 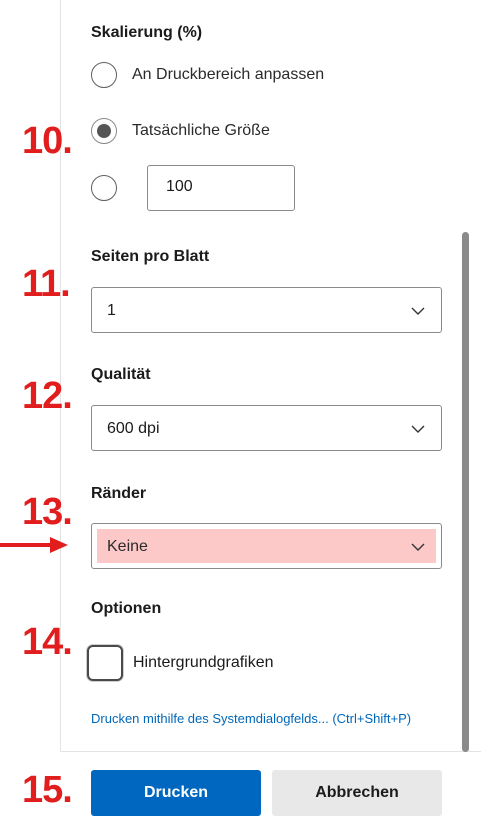 What do you see at coordinates (111, 310) in the screenshot?
I see `pages-per-sheet-value: 1` at bounding box center [111, 310].